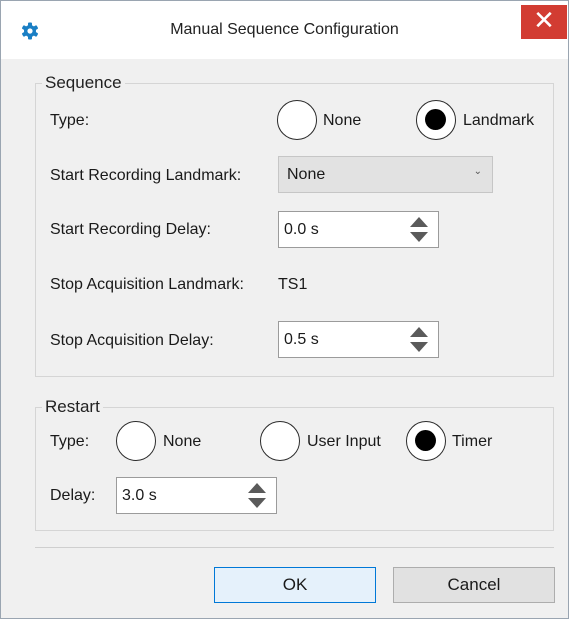  What do you see at coordinates (70, 120) in the screenshot?
I see `sequence-type-label: Type:` at bounding box center [70, 120].